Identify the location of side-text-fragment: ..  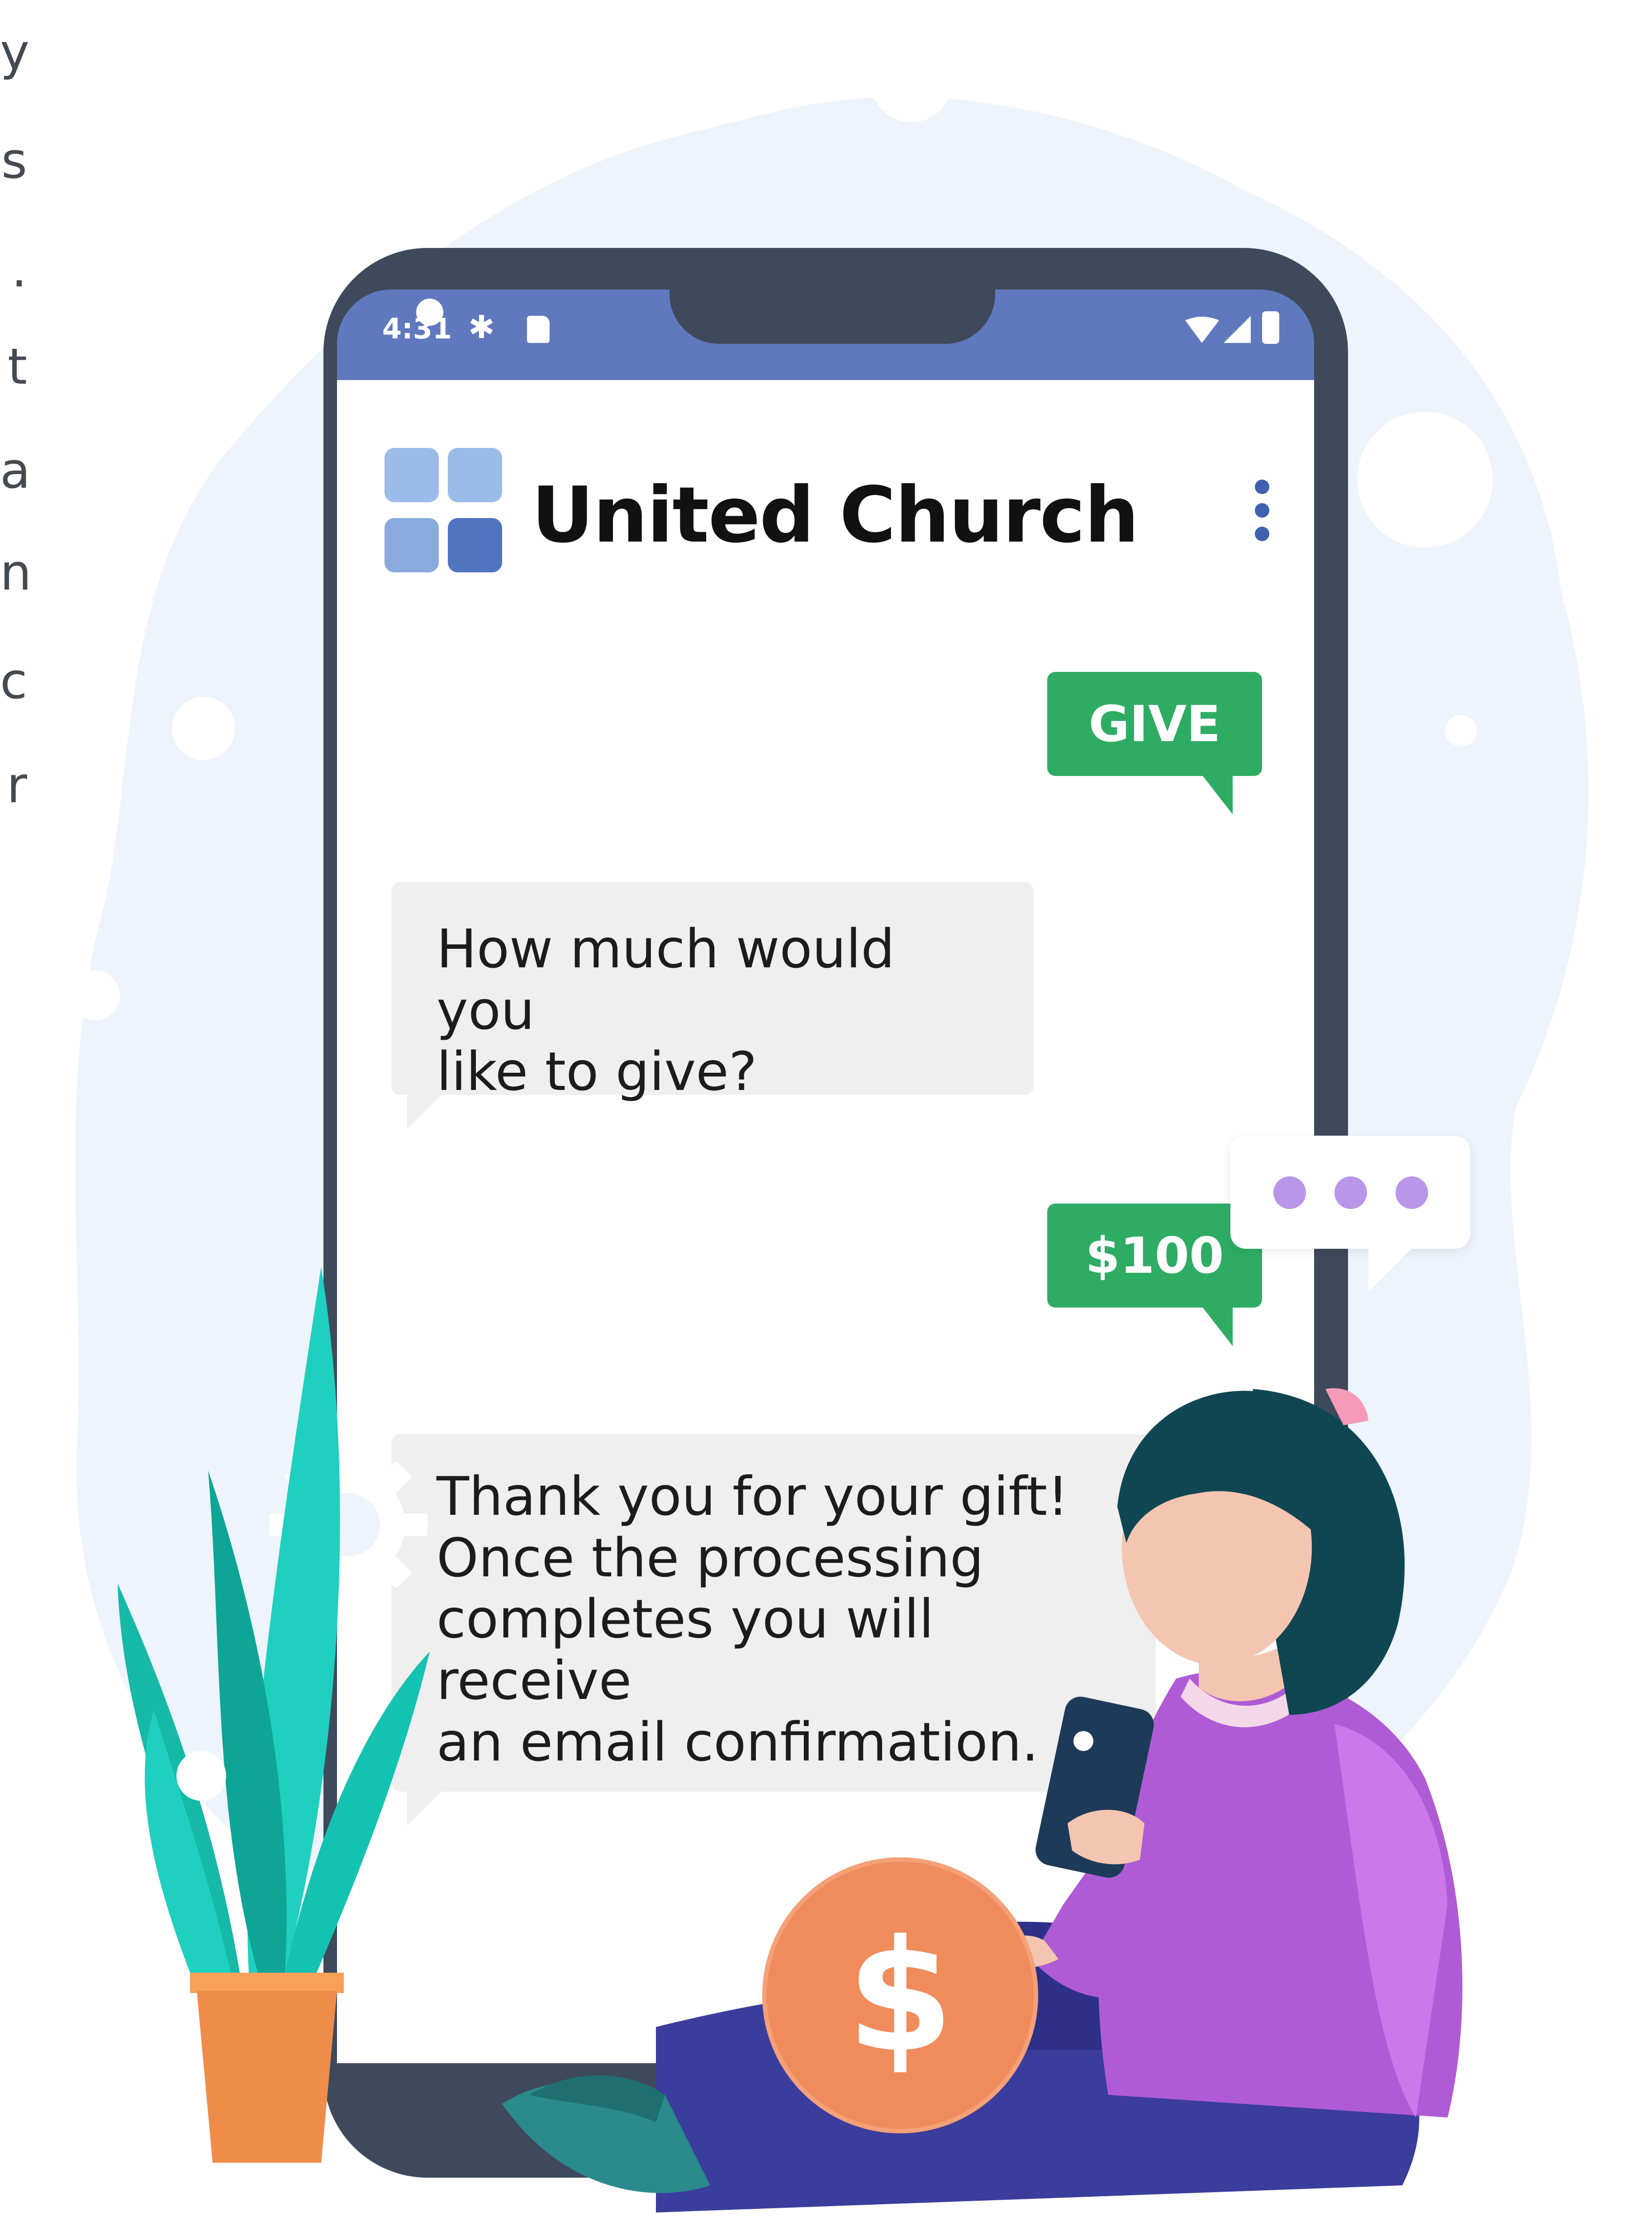
(19, 269).